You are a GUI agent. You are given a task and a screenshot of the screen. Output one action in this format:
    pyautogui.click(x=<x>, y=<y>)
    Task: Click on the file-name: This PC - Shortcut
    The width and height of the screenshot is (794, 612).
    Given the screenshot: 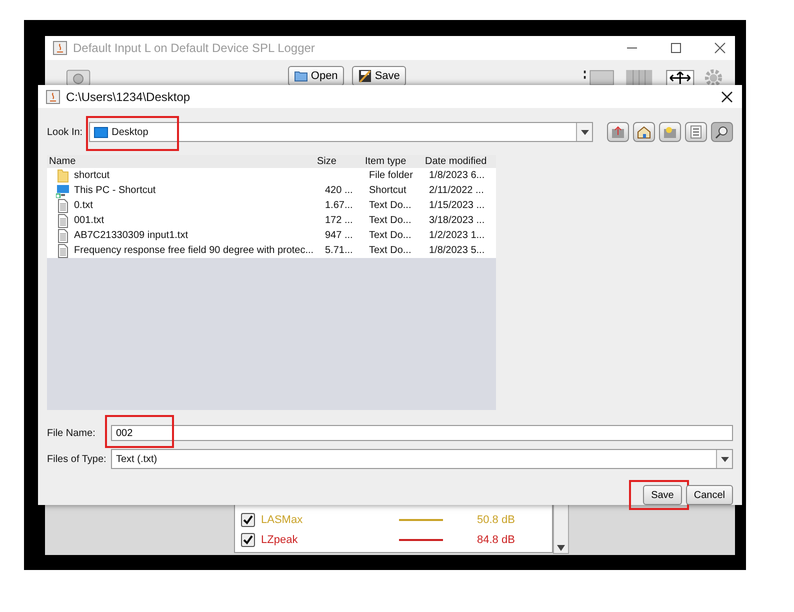 What is the action you would take?
    pyautogui.click(x=115, y=190)
    